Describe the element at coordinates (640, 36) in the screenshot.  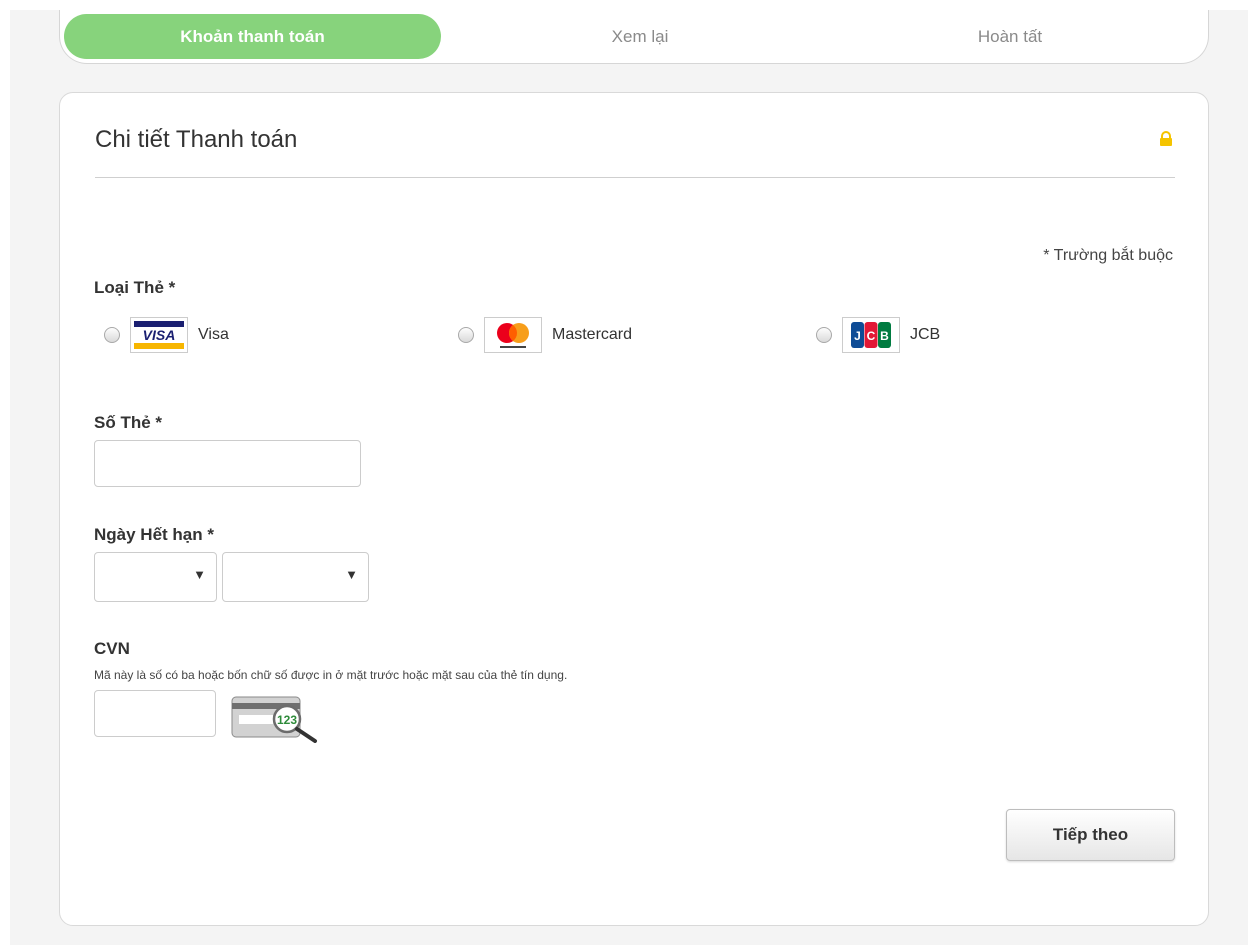
I see `step-review: Xem lại` at that location.